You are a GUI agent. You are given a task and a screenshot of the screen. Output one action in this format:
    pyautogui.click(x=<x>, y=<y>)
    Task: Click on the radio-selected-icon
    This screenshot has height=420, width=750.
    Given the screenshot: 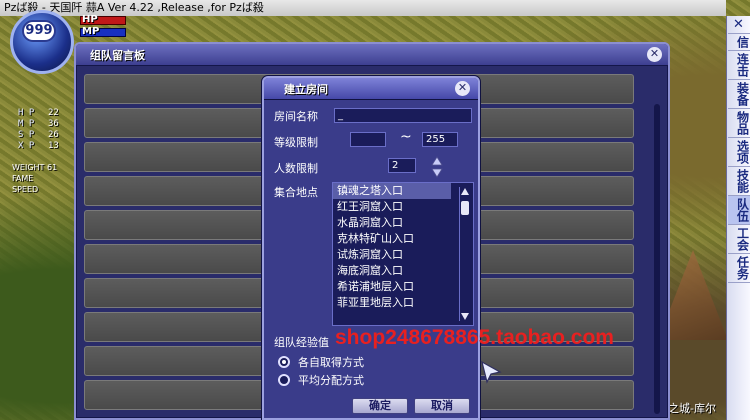 What is the action you would take?
    pyautogui.click(x=284, y=362)
    